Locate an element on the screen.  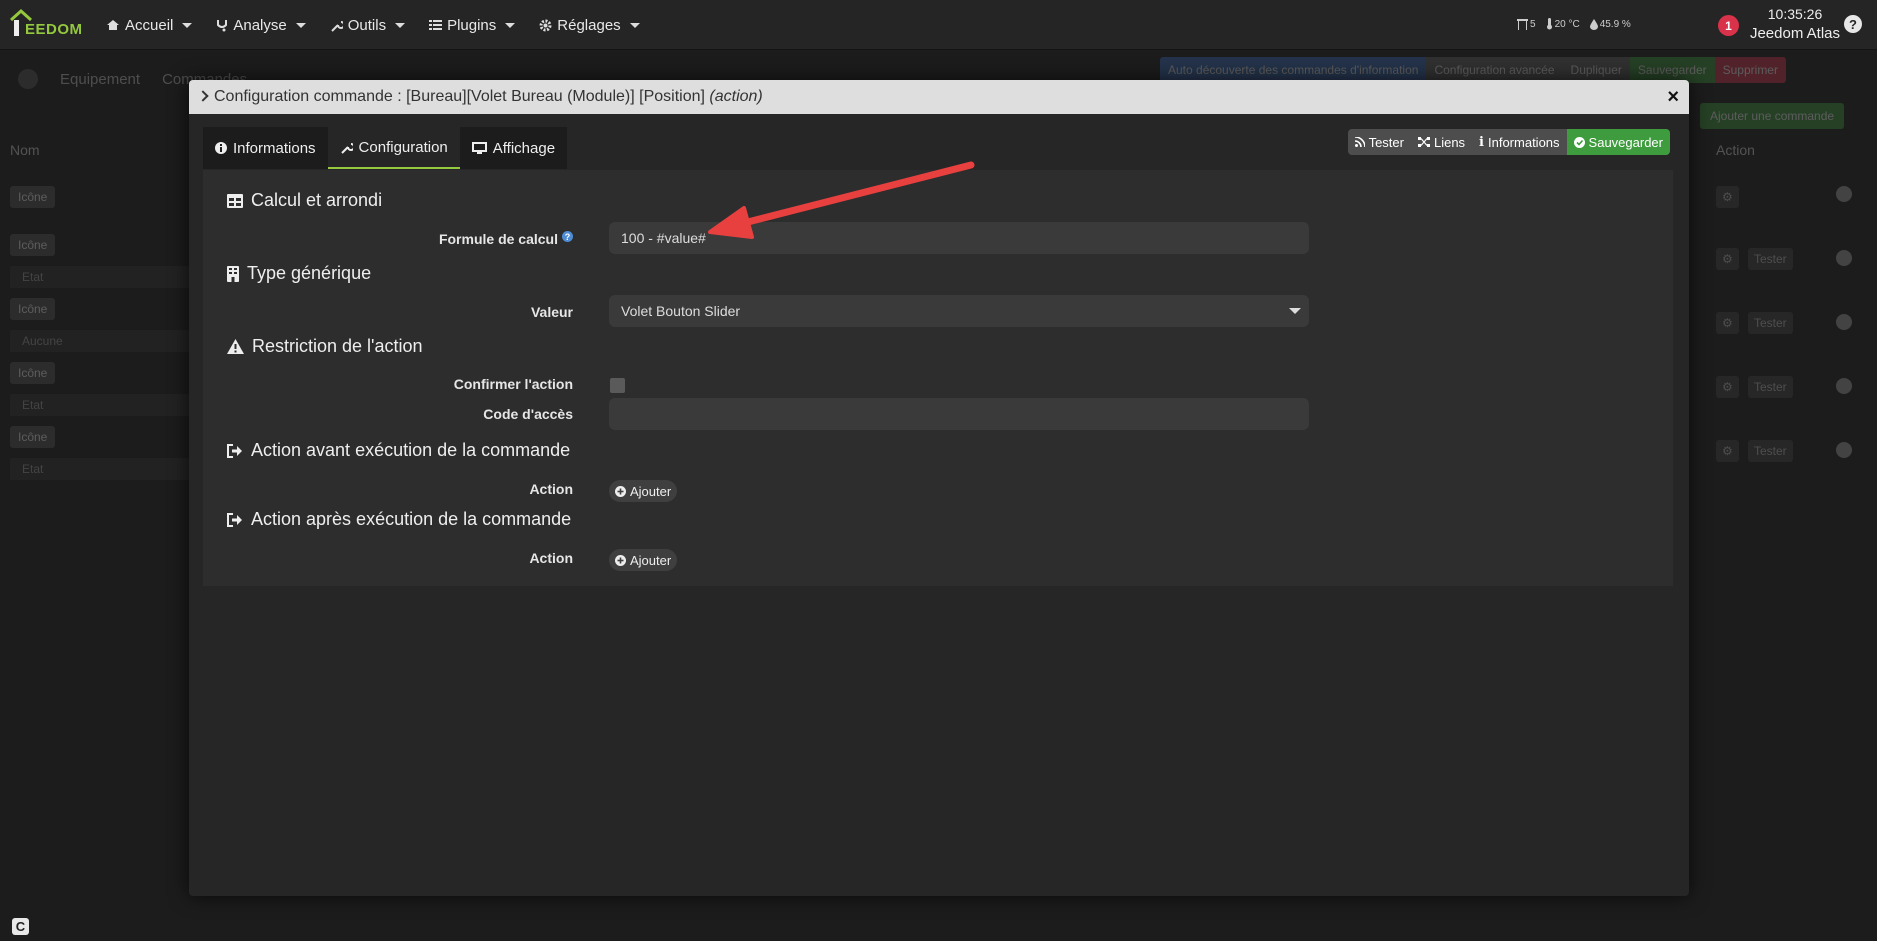
humidity-value: 45.9 % is located at coordinates (1615, 24).